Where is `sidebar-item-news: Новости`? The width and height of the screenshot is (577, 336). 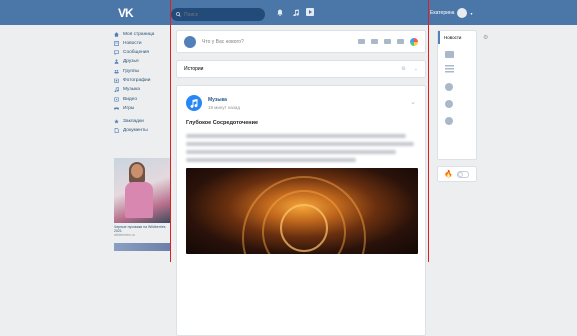
sidebar-item-news: Новости is located at coordinates (141, 43).